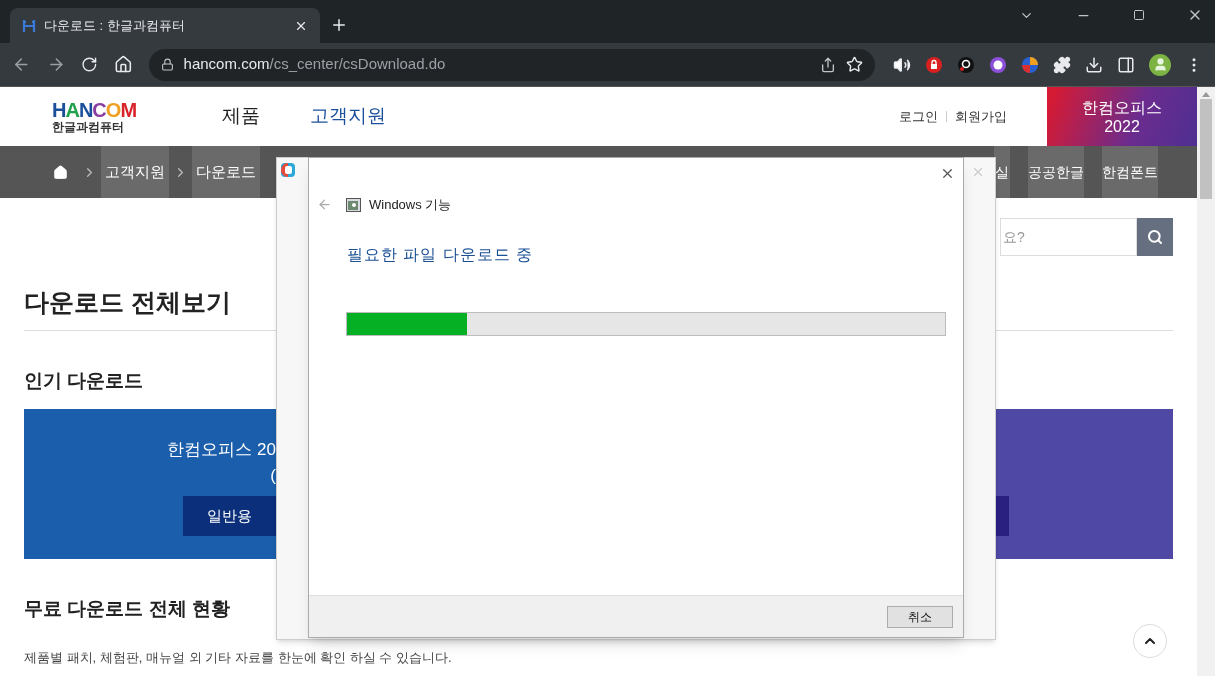 Image resolution: width=1215 pixels, height=676 pixels. Describe the element at coordinates (348, 116) in the screenshot. I see `nav-link: 고객지원` at that location.